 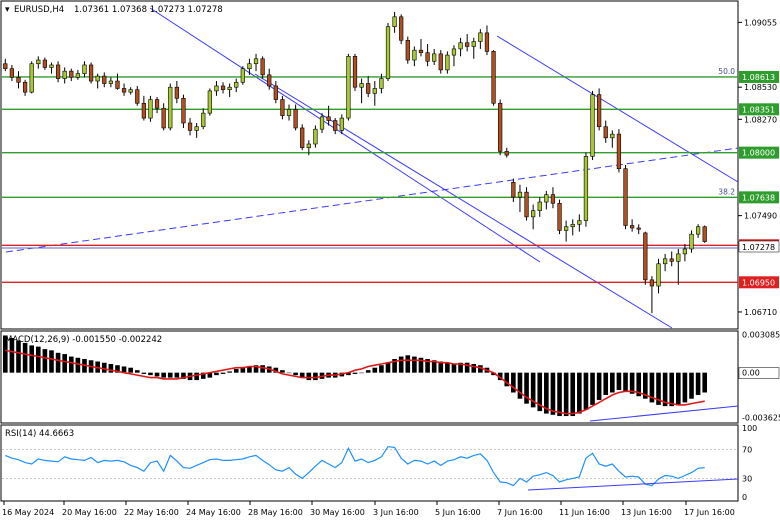 What do you see at coordinates (151, 512) in the screenshot?
I see `time-tick-label-2: 22 May 16:00` at bounding box center [151, 512].